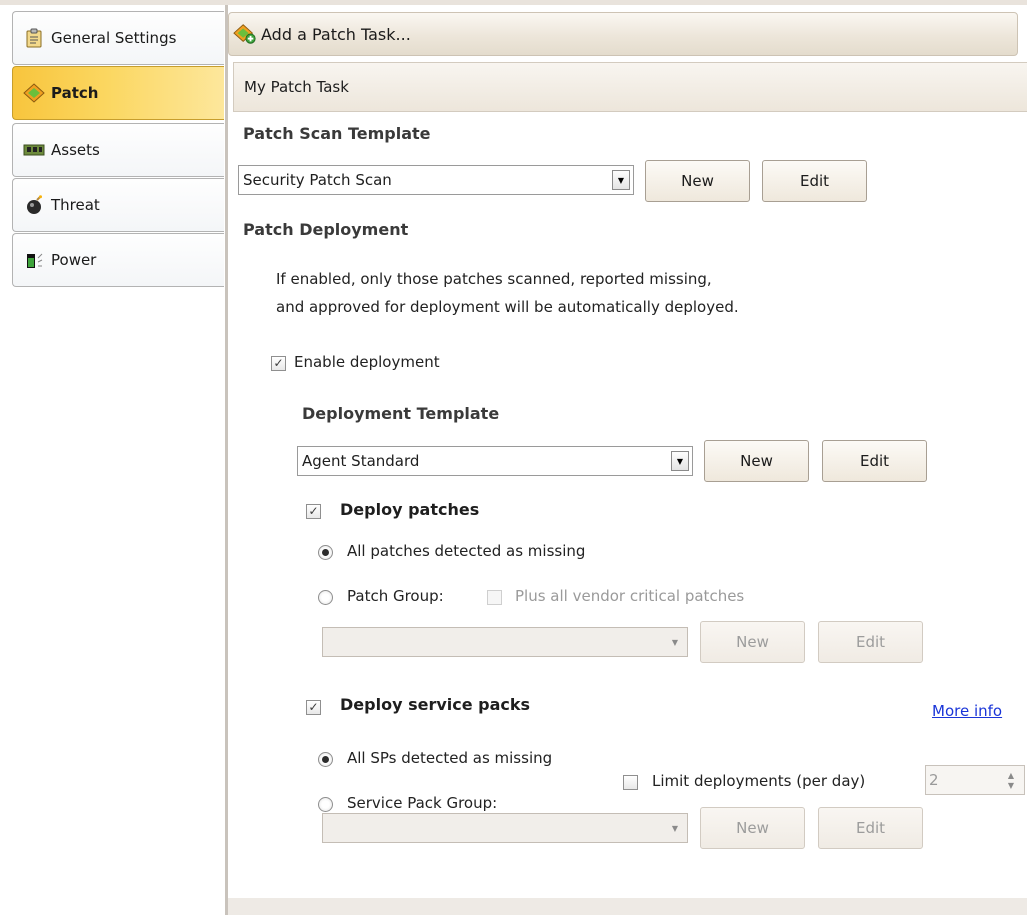 This screenshot has height=915, width=1027. Describe the element at coordinates (630, 782) in the screenshot. I see `limit-deployments-checkbox` at that location.